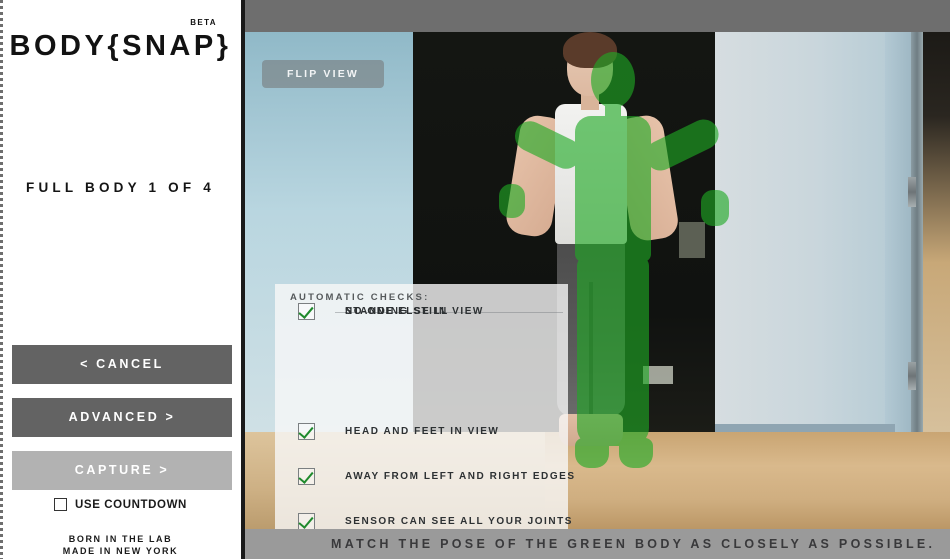 The height and width of the screenshot is (559, 950). I want to click on footer-credits-line1: BORN IN THE LAB, so click(120, 539).